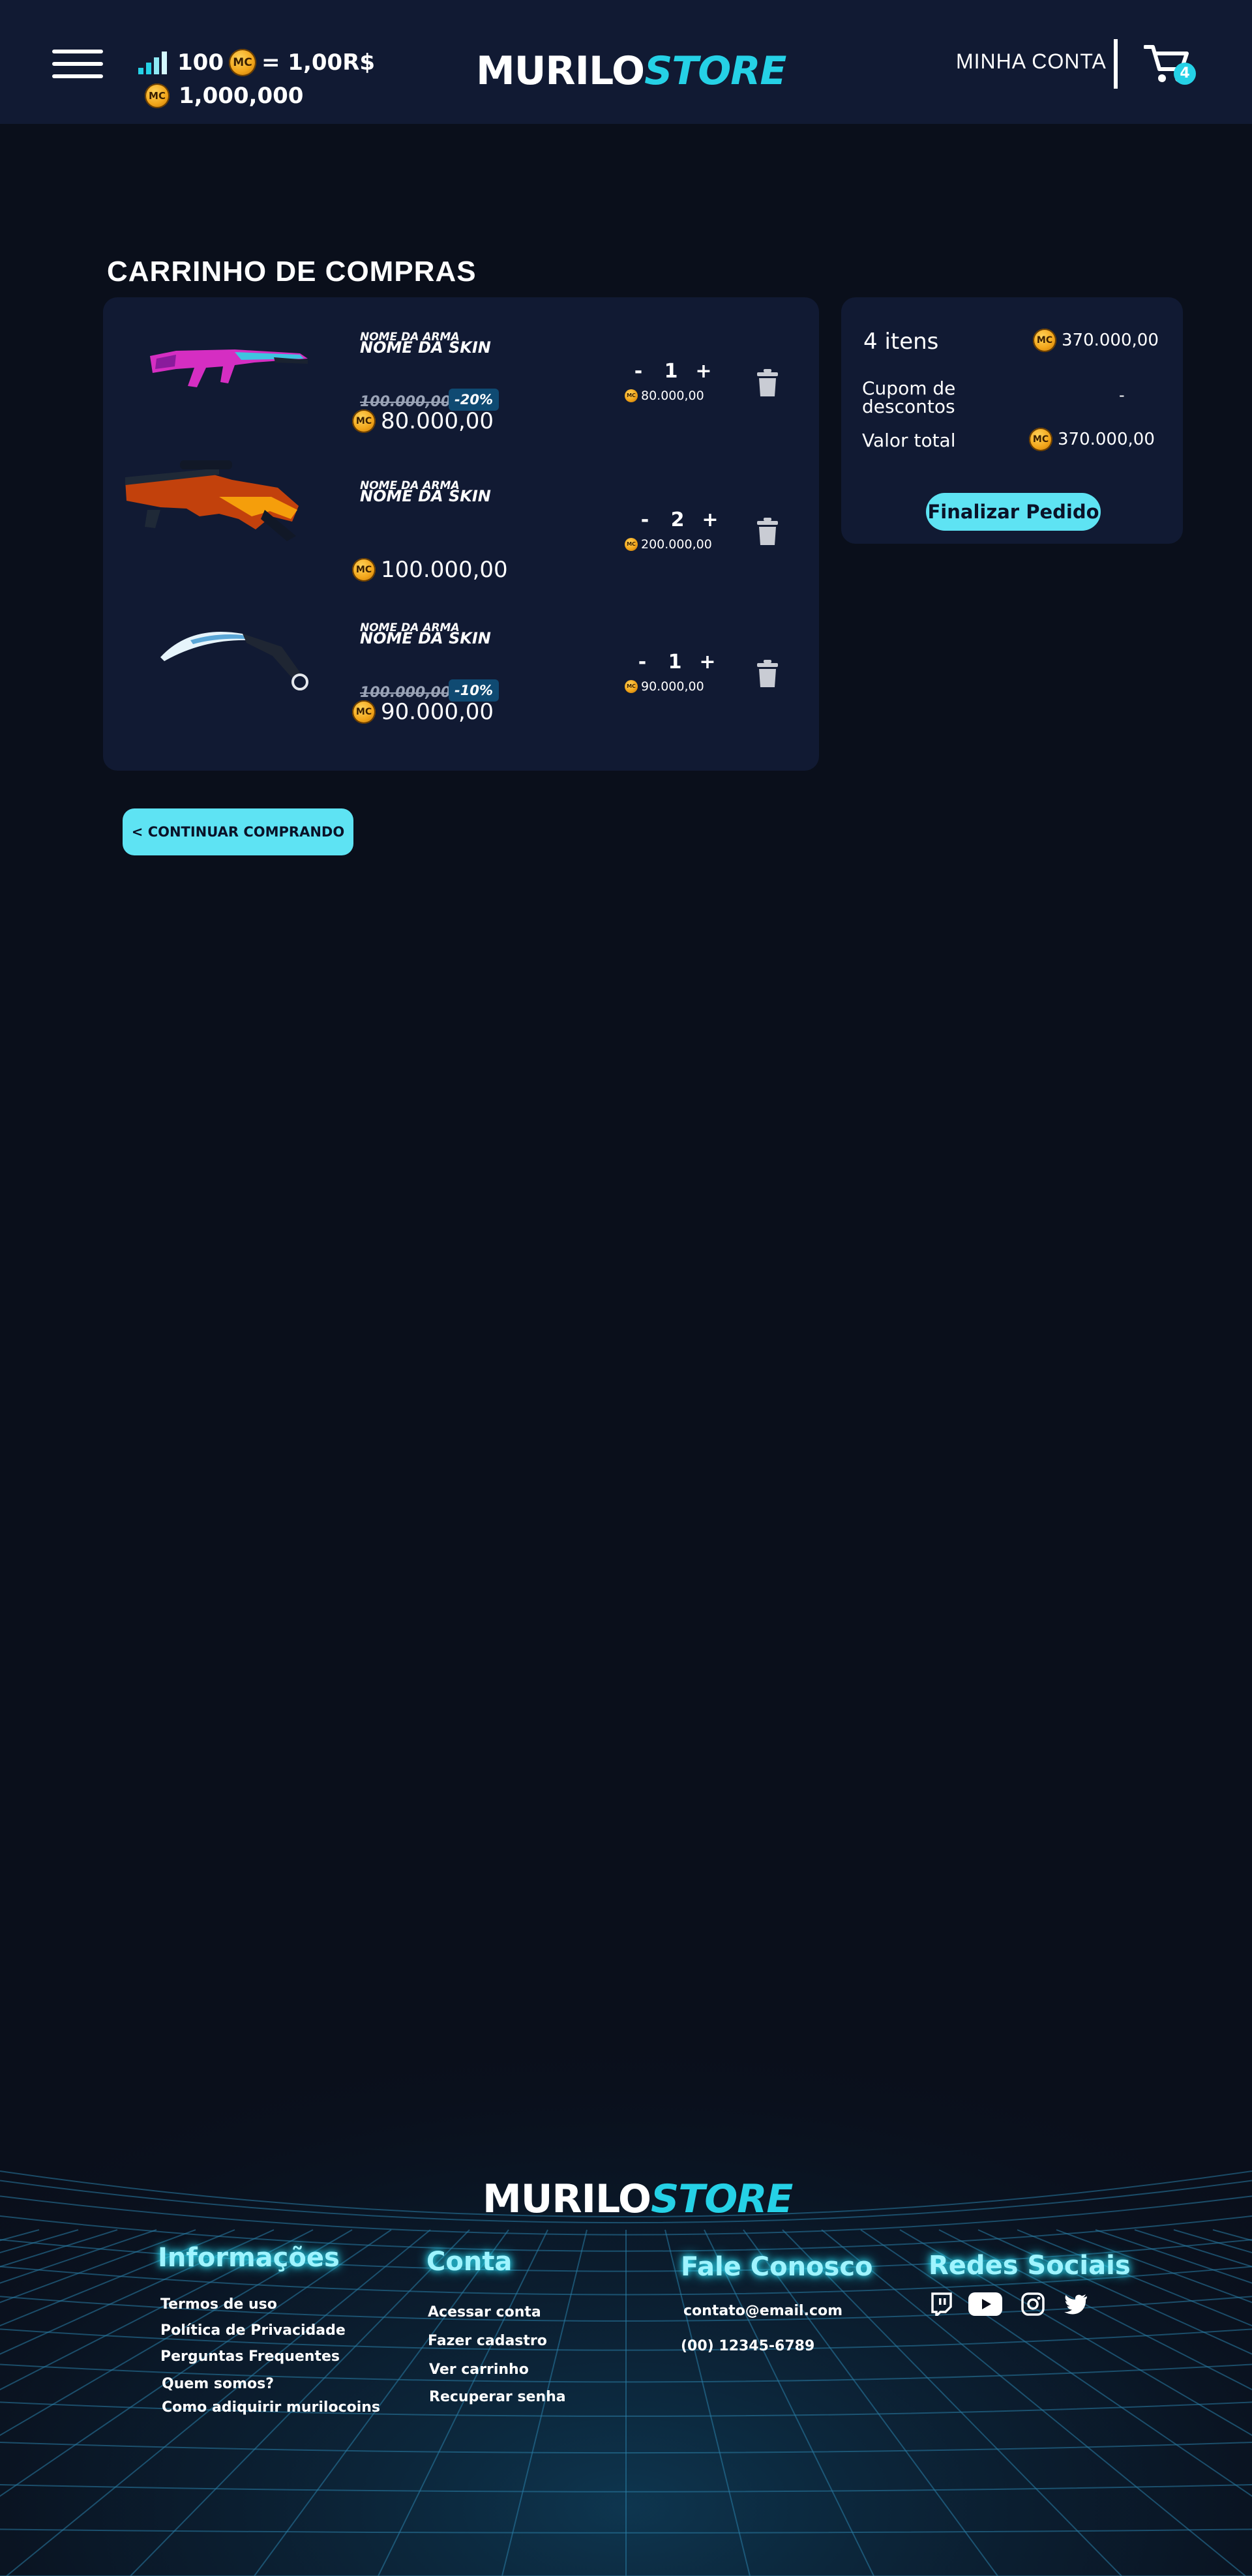 The width and height of the screenshot is (1252, 2576). I want to click on item-subtotal: MC 90.000,00, so click(664, 686).